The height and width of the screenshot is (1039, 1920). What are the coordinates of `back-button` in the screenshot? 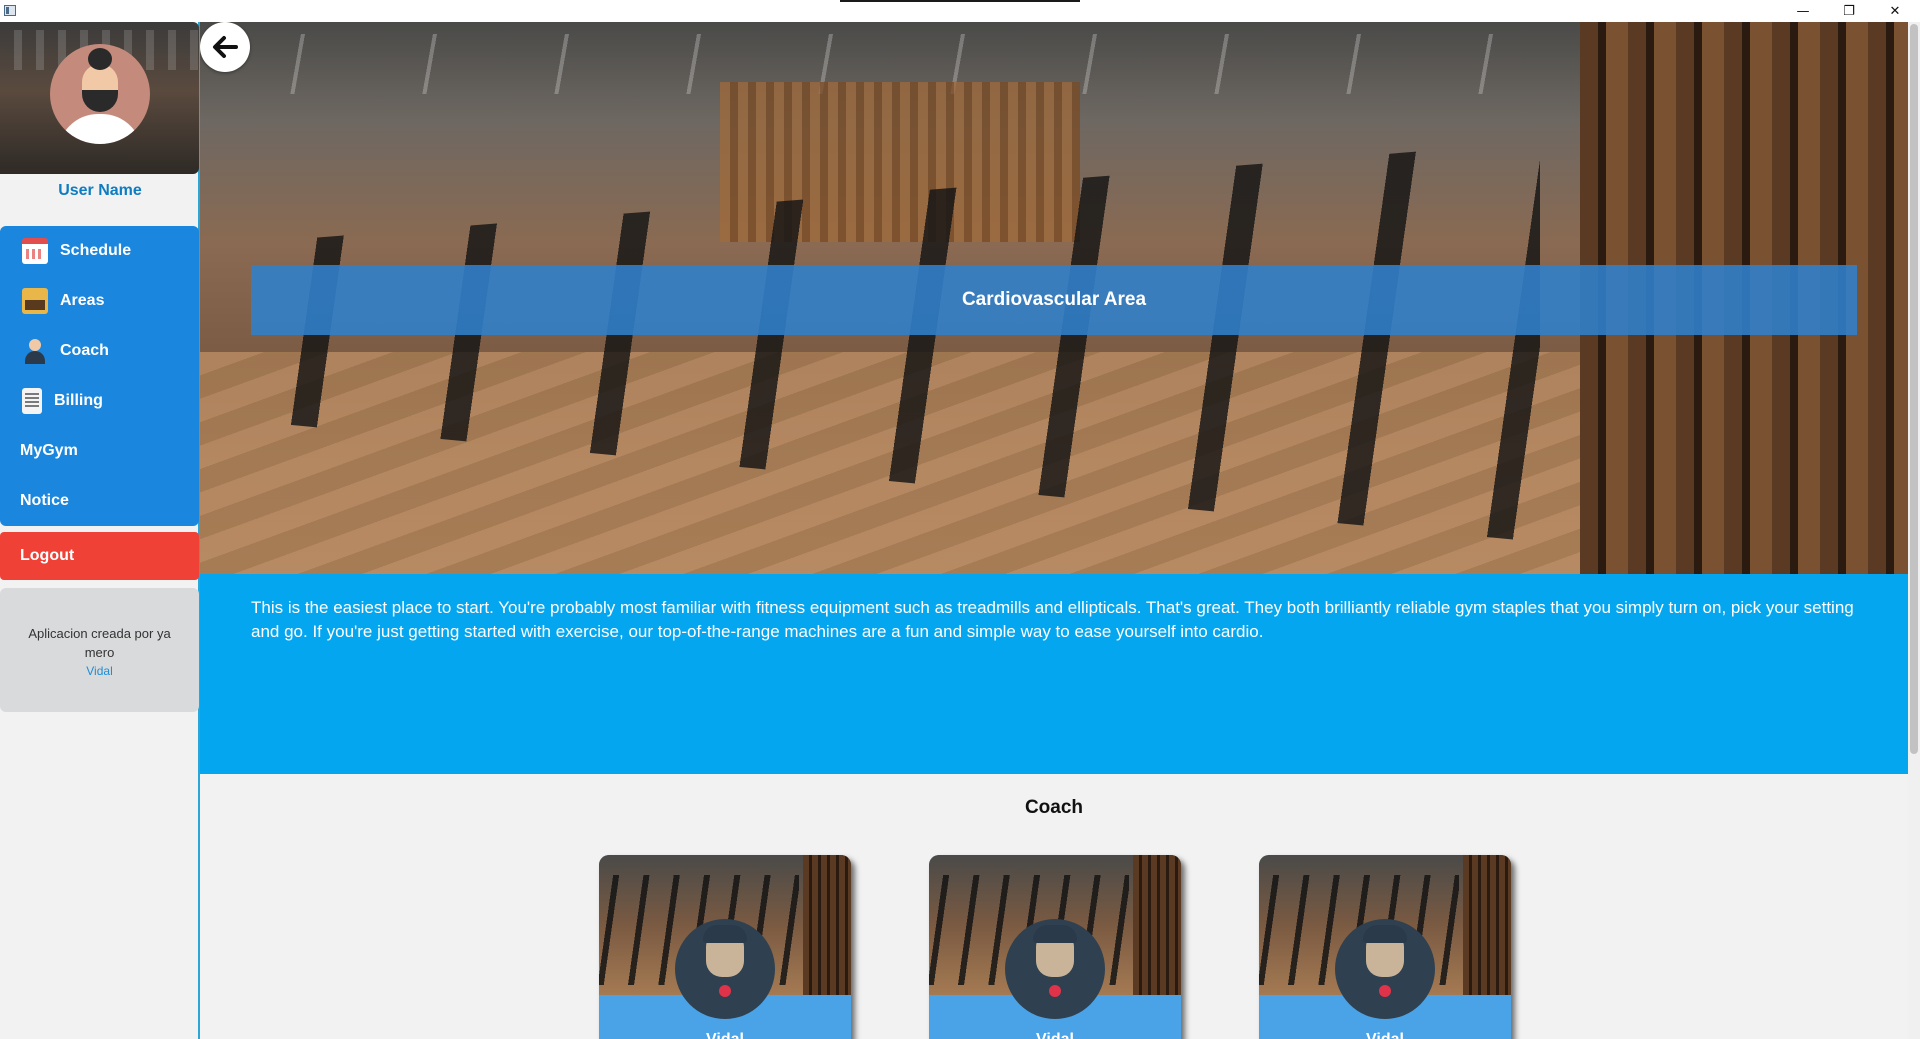 It's located at (225, 47).